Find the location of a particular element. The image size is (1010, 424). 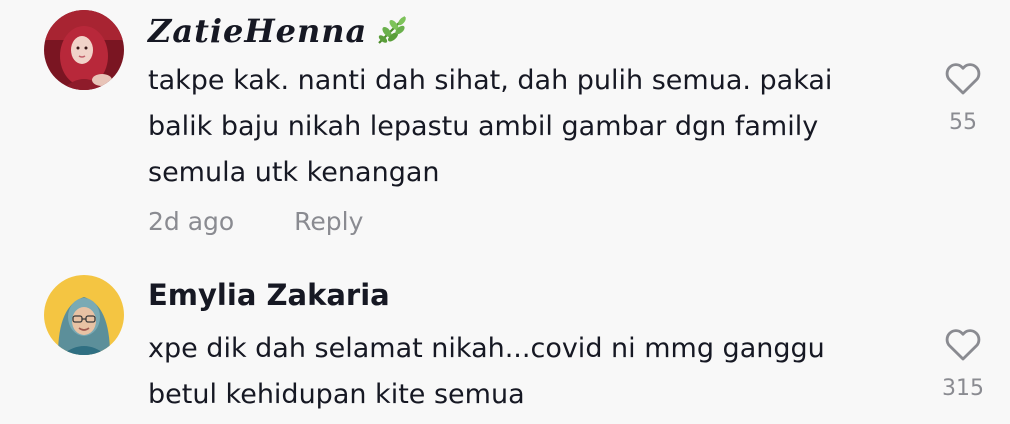

herb-icon is located at coordinates (392, 34).